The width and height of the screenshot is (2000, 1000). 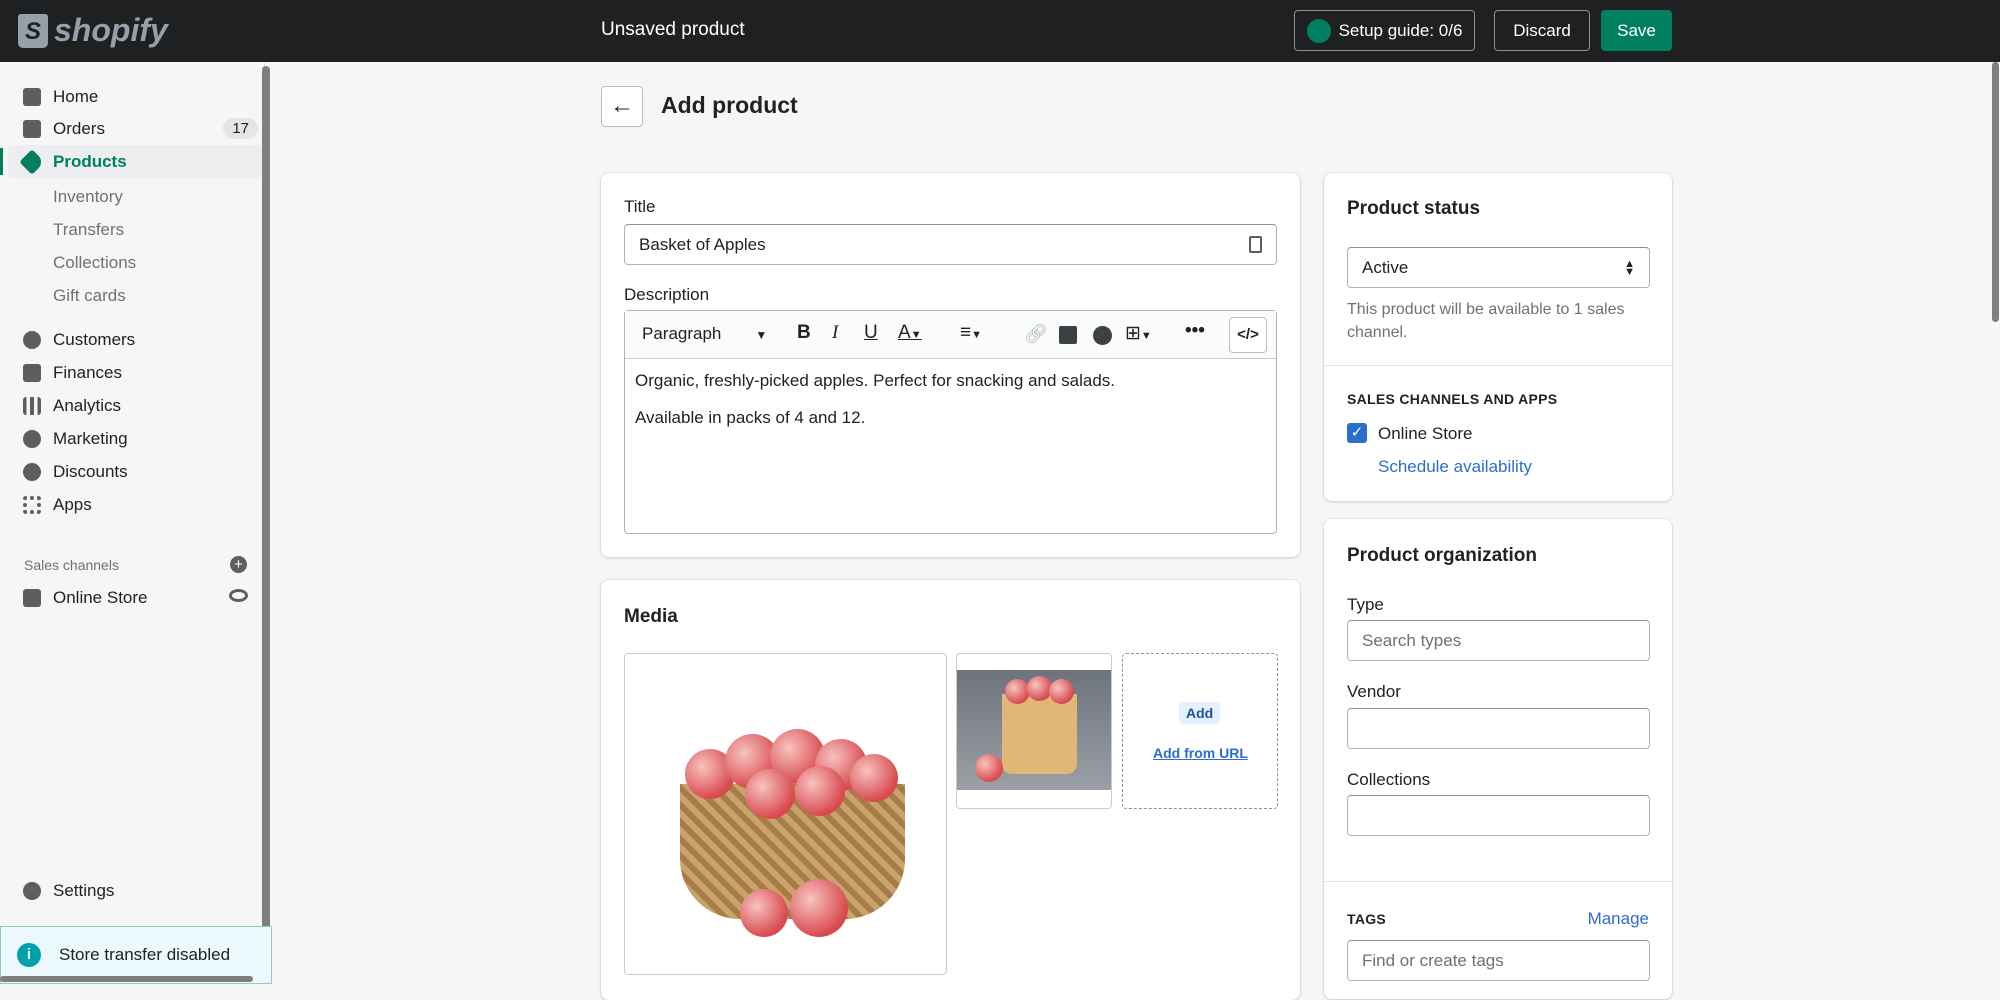 What do you see at coordinates (673, 29) in the screenshot?
I see `page-status-title: Unsaved product` at bounding box center [673, 29].